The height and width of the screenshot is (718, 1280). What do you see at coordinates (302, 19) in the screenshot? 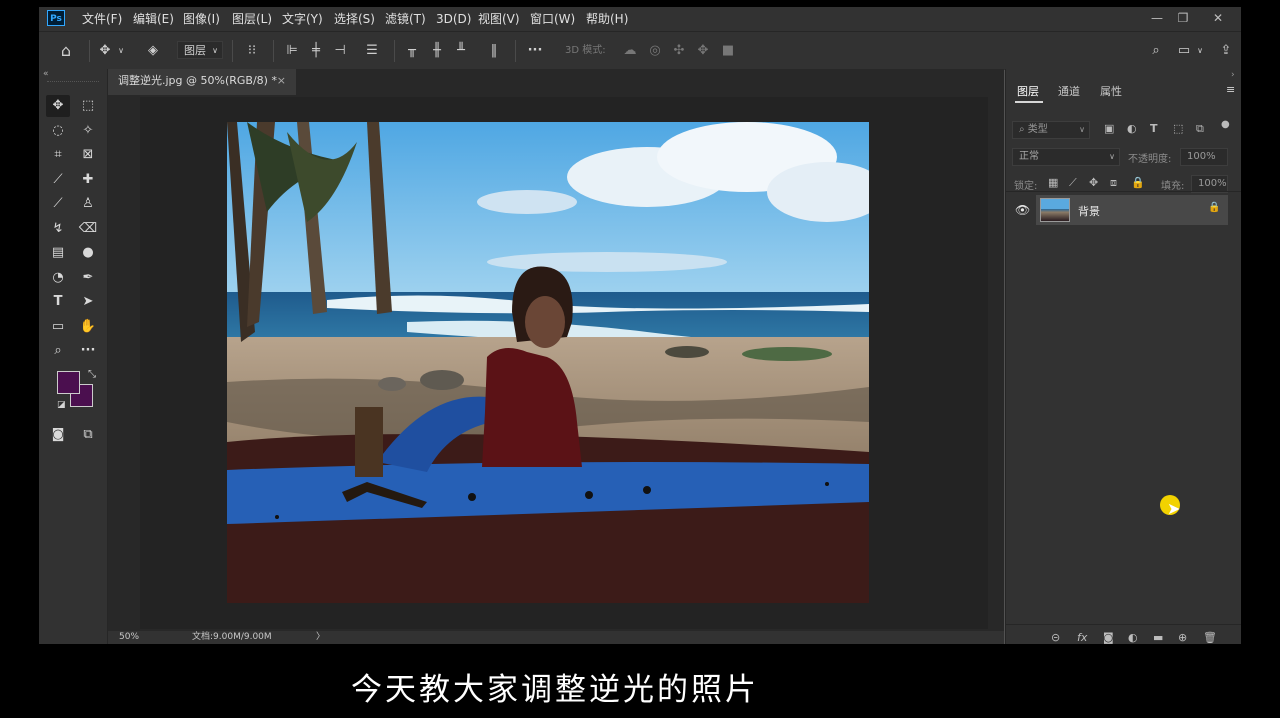
I see `menu-type: 文字(Y)` at bounding box center [302, 19].